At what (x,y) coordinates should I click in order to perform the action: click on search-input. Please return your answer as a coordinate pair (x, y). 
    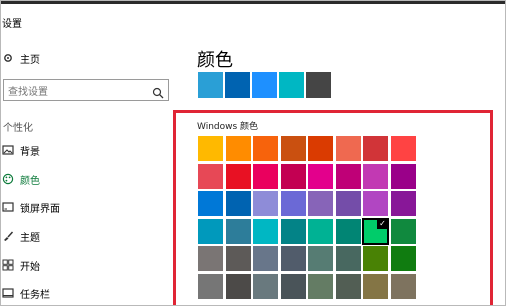
    Looking at the image, I should click on (76, 92).